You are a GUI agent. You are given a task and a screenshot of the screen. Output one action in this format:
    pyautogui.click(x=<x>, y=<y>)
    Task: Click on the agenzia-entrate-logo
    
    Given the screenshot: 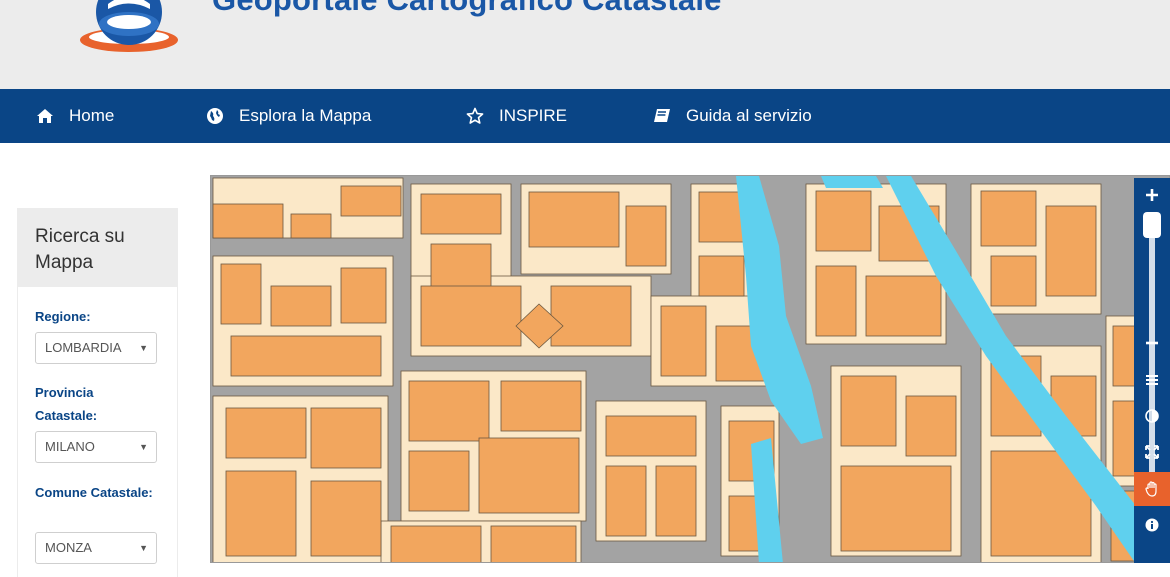 What is the action you would take?
    pyautogui.click(x=129, y=27)
    